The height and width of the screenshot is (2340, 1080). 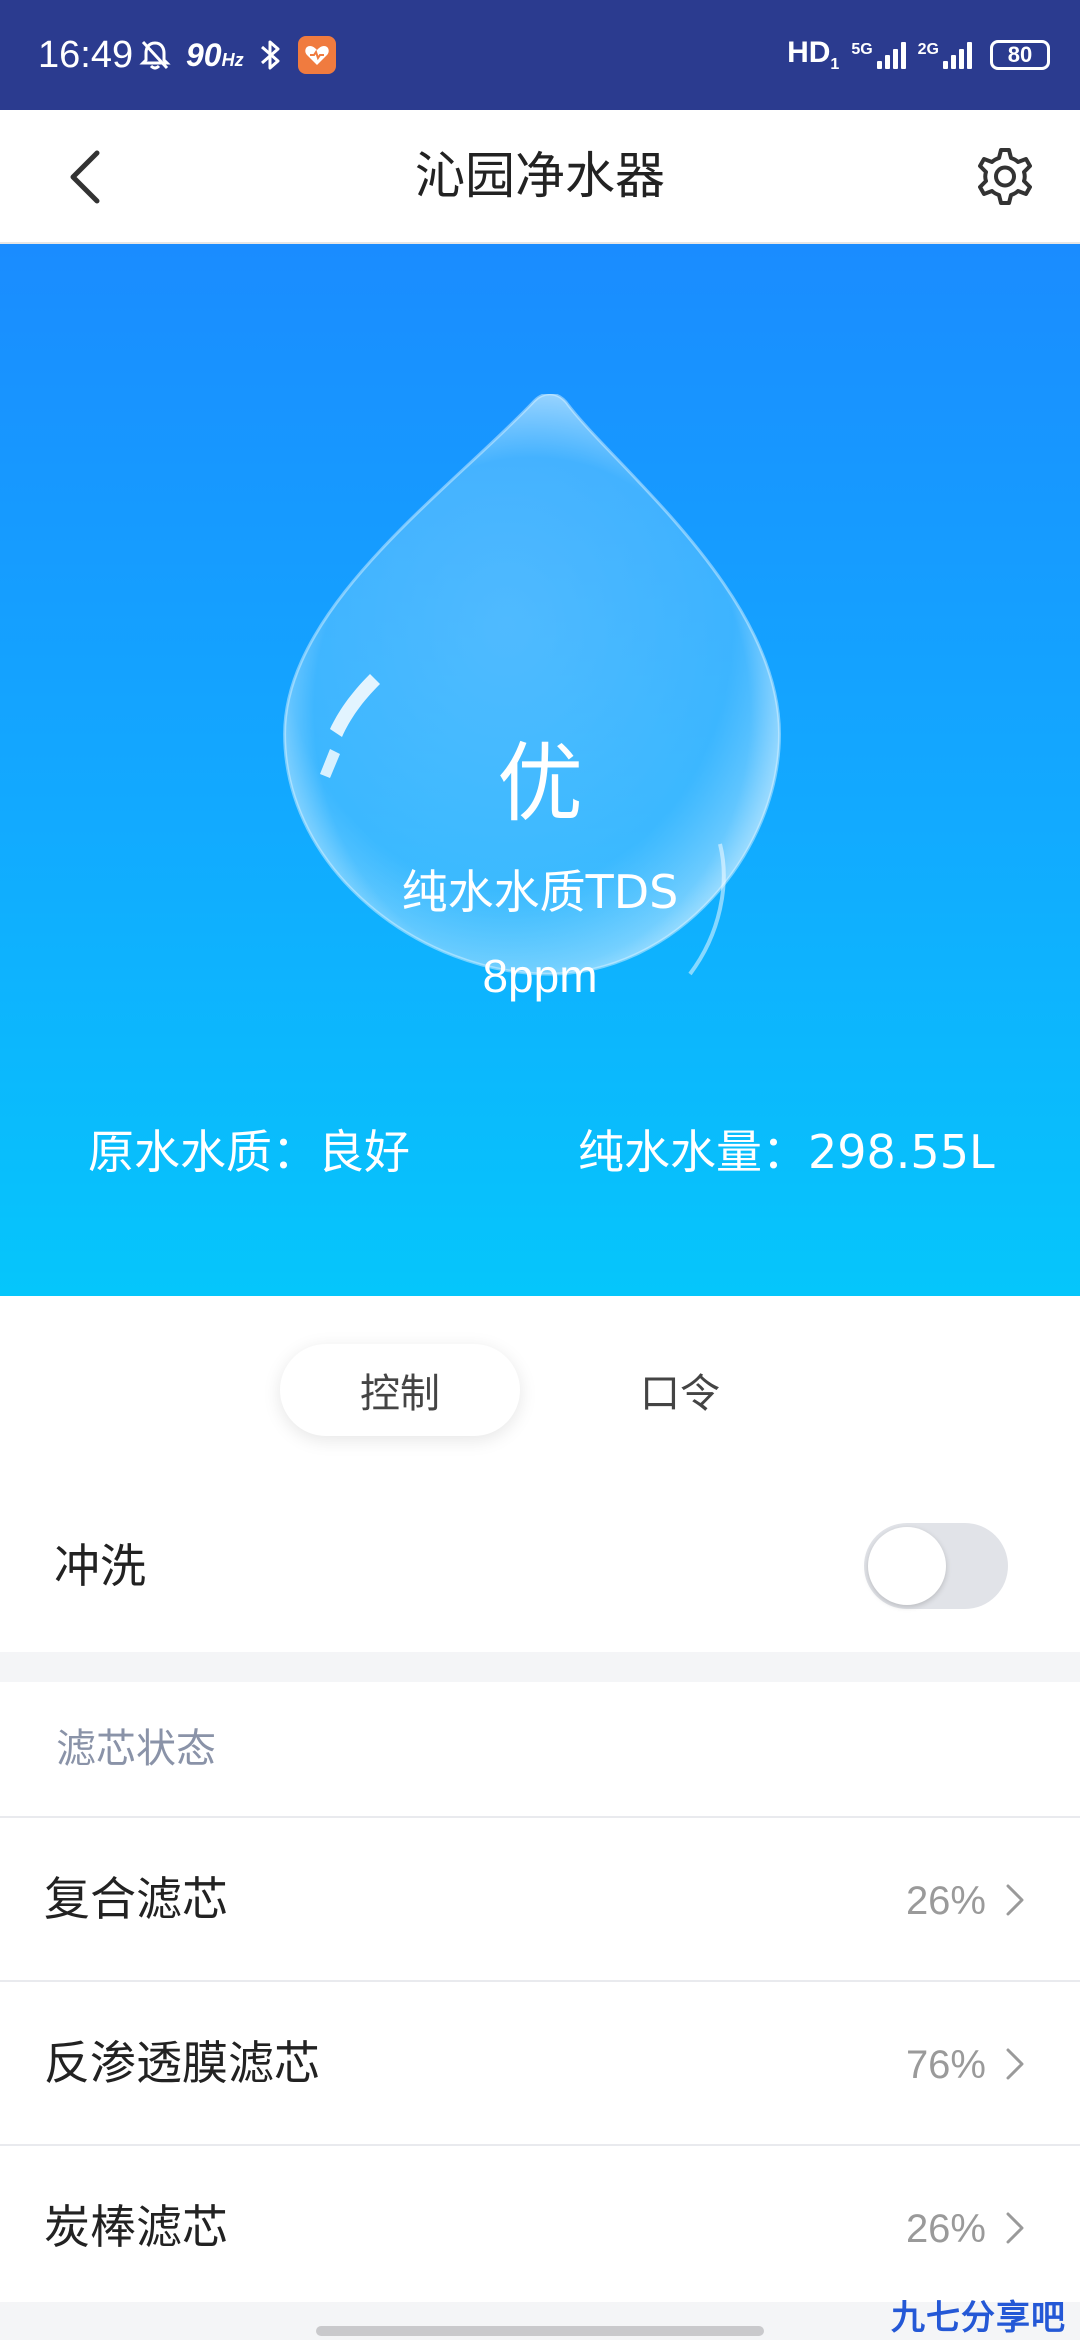 I want to click on filter-item-carbon-rod: 炭棒滤芯 26%, so click(x=540, y=2226).